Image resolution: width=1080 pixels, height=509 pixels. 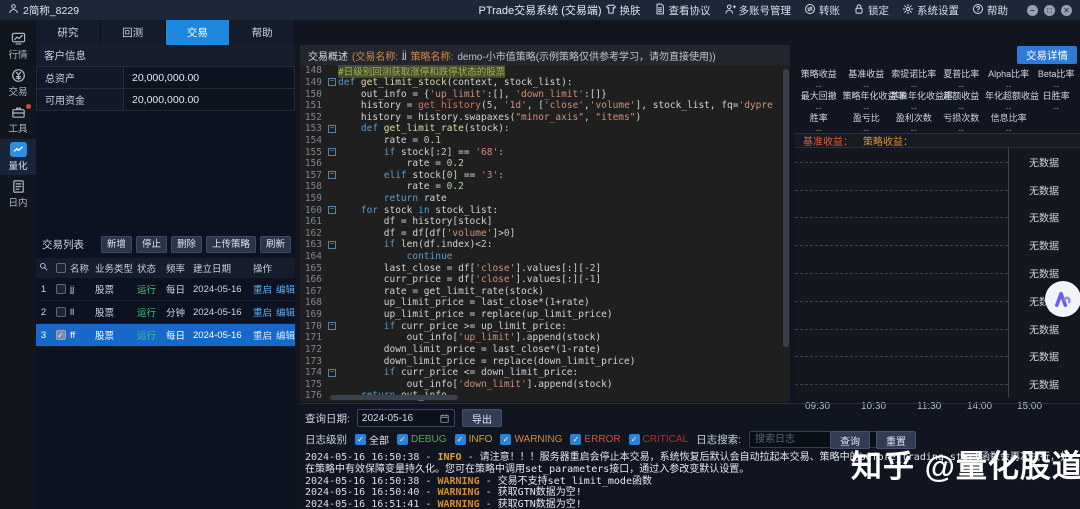 What do you see at coordinates (818, 101) in the screenshot?
I see `metric-cell: 最大回撤 --` at bounding box center [818, 101].